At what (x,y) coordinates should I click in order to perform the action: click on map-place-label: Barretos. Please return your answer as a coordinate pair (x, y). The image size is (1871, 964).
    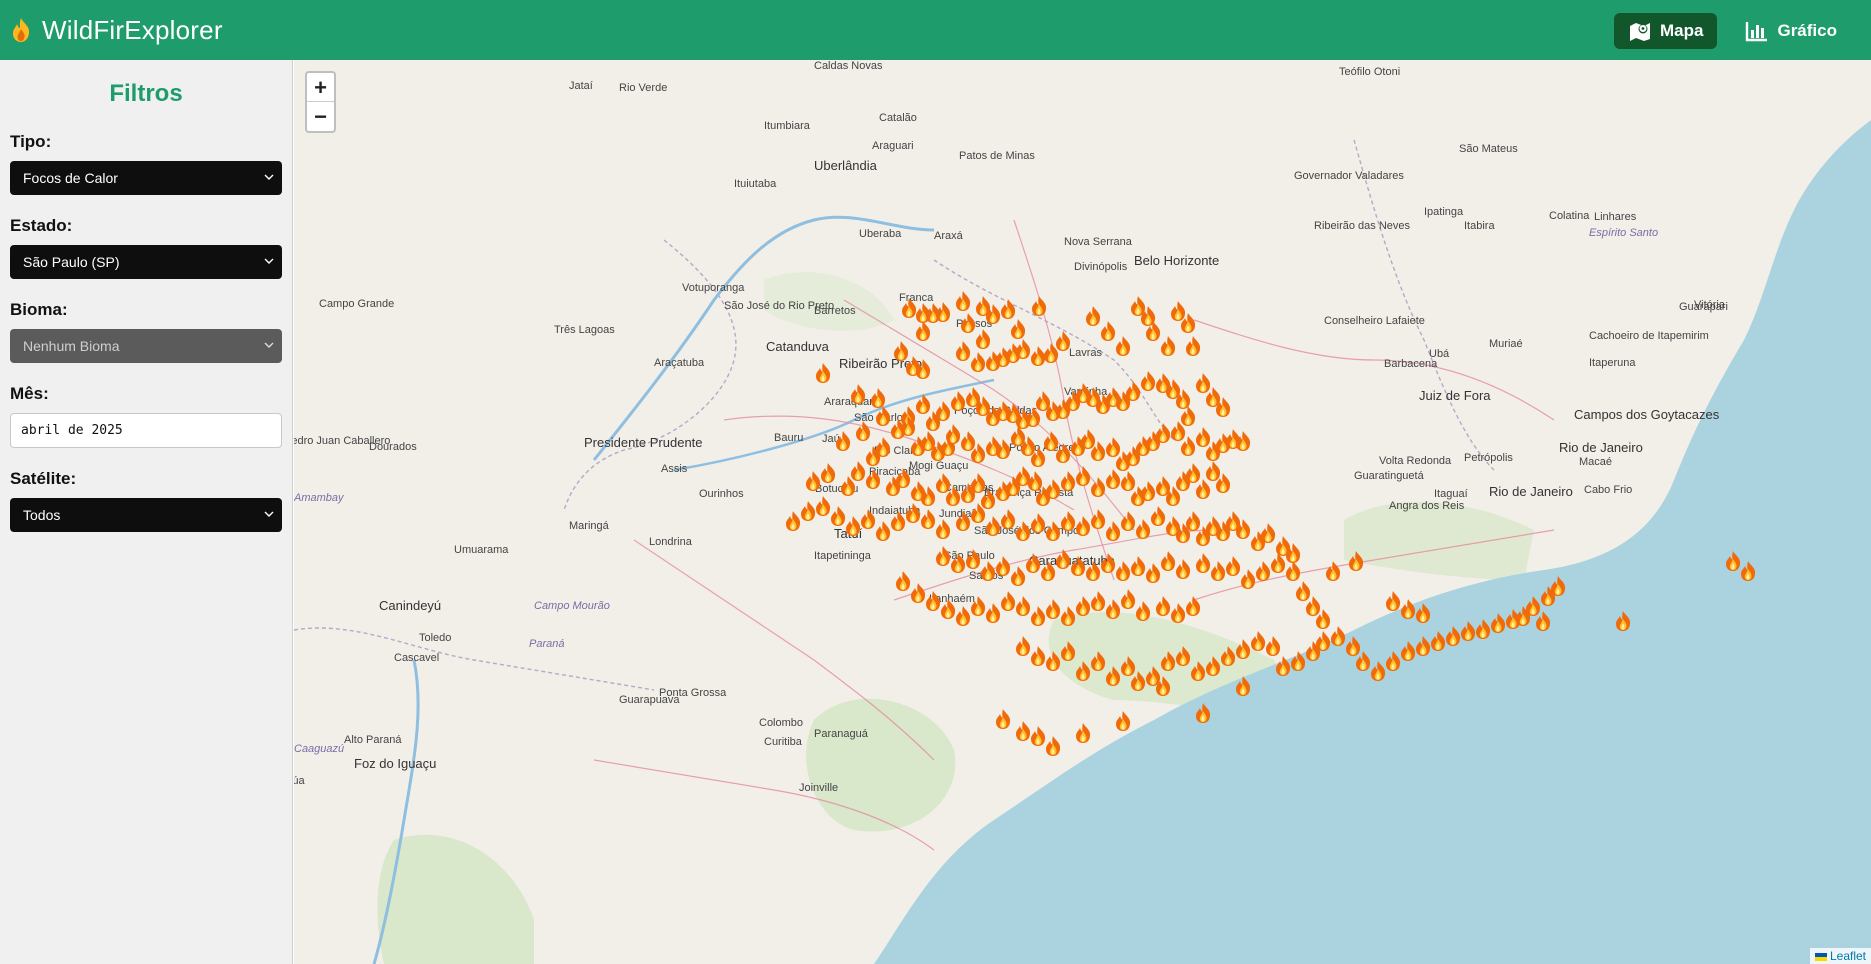
    Looking at the image, I should click on (835, 311).